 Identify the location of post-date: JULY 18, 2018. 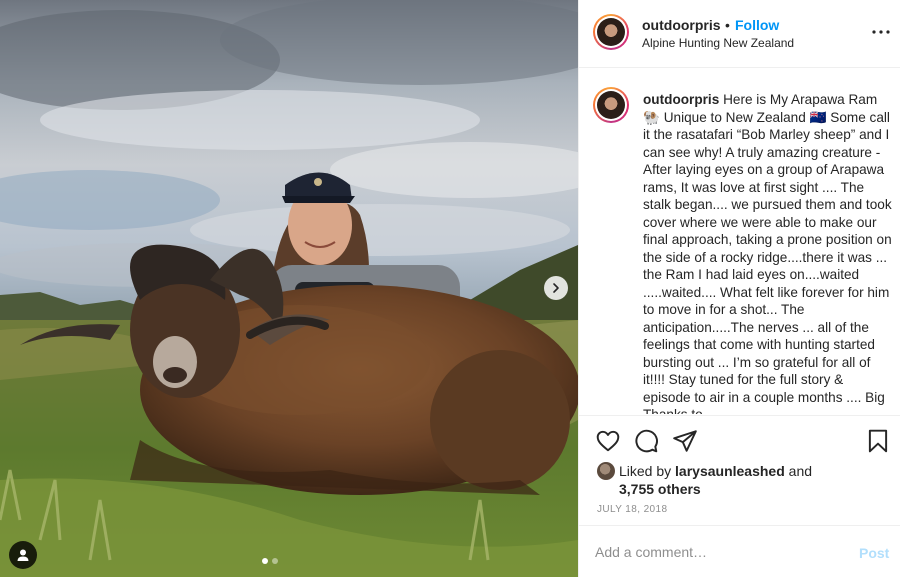
(632, 509).